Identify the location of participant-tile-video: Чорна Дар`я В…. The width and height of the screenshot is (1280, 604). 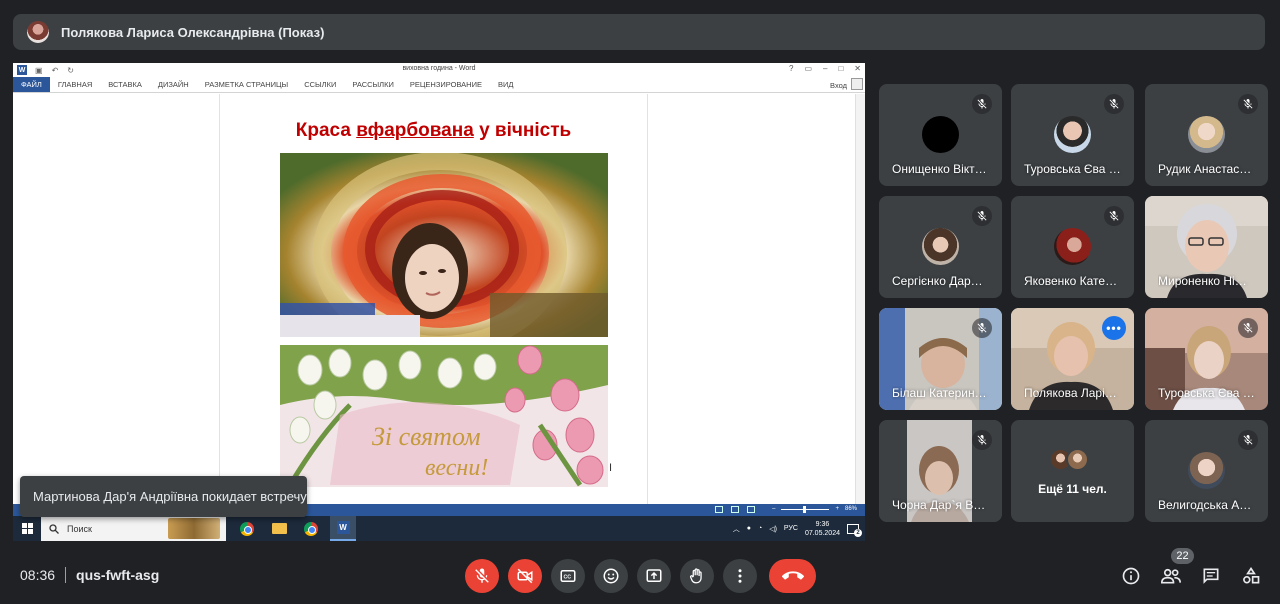
(940, 471).